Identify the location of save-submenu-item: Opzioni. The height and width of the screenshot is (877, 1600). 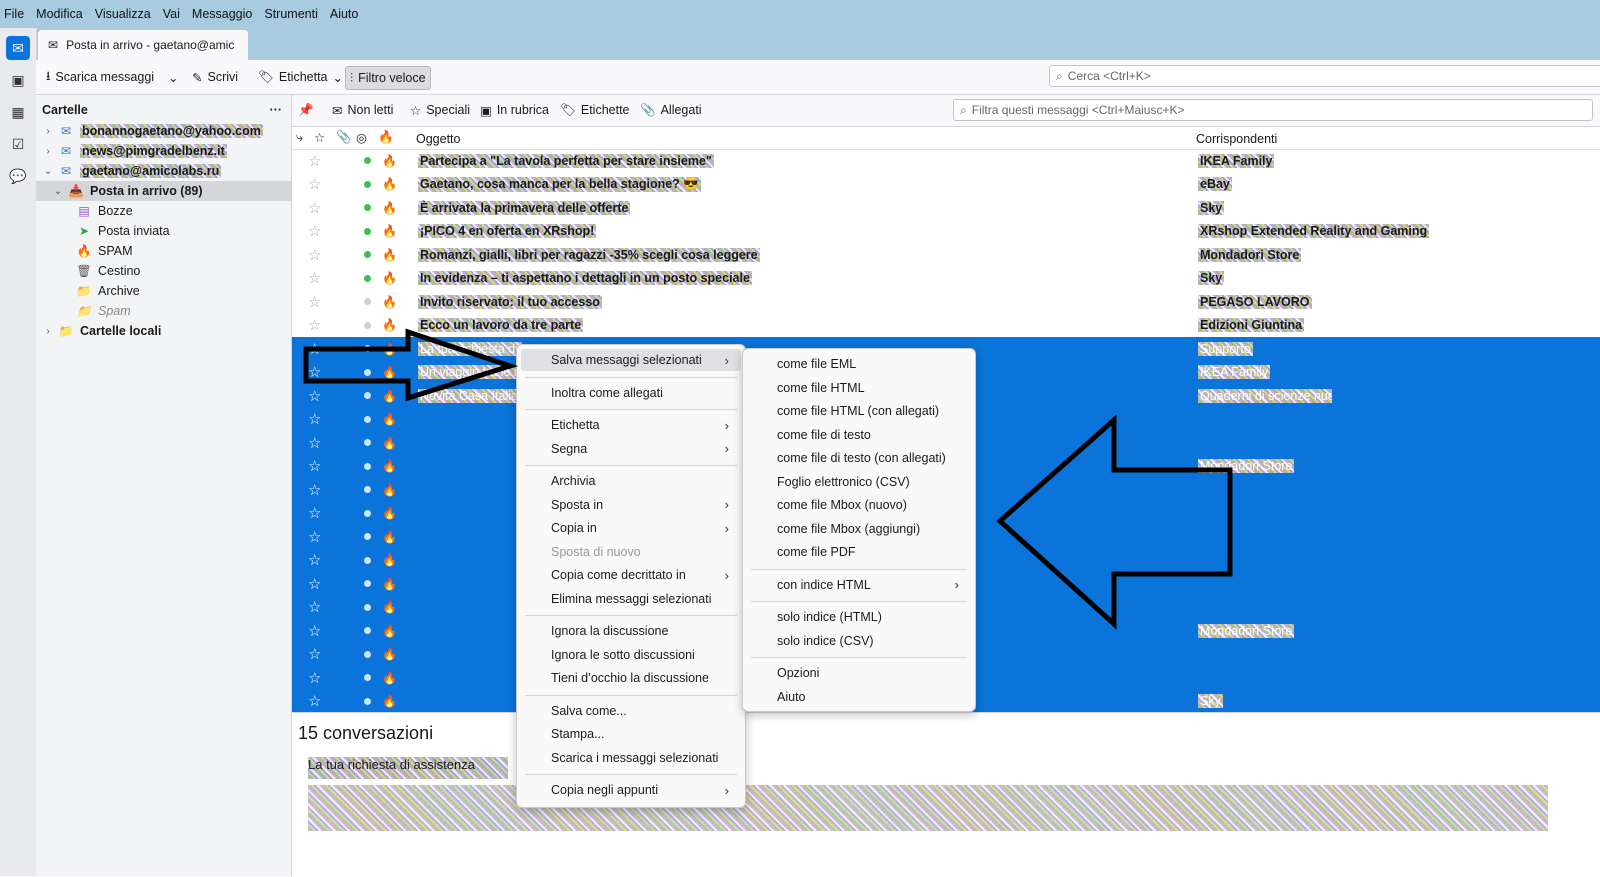
(859, 673).